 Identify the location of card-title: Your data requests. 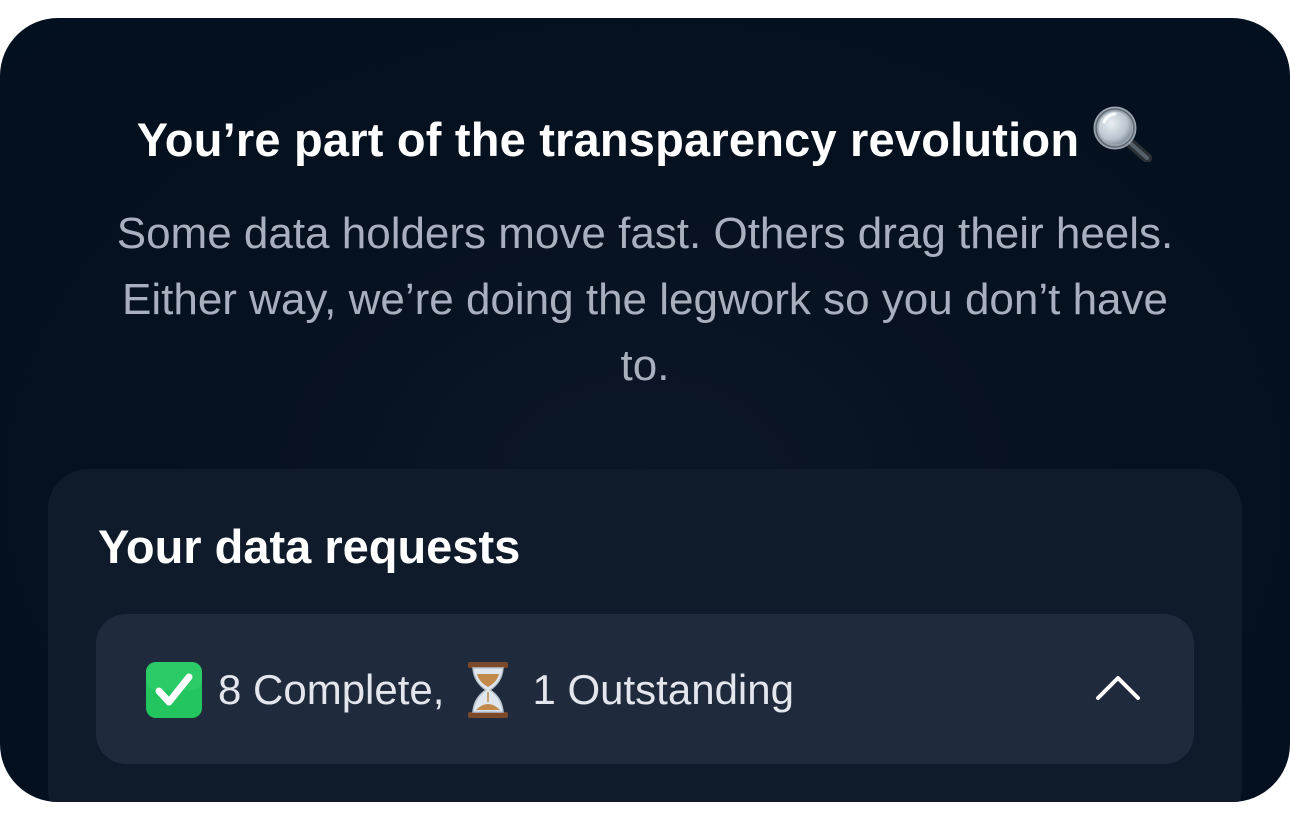
(309, 546).